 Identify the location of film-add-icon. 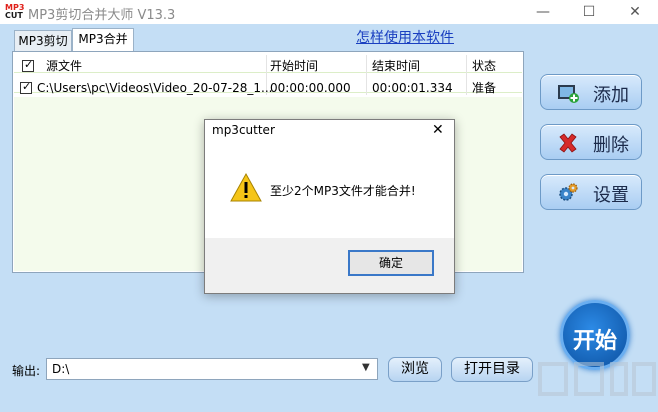
(568, 94).